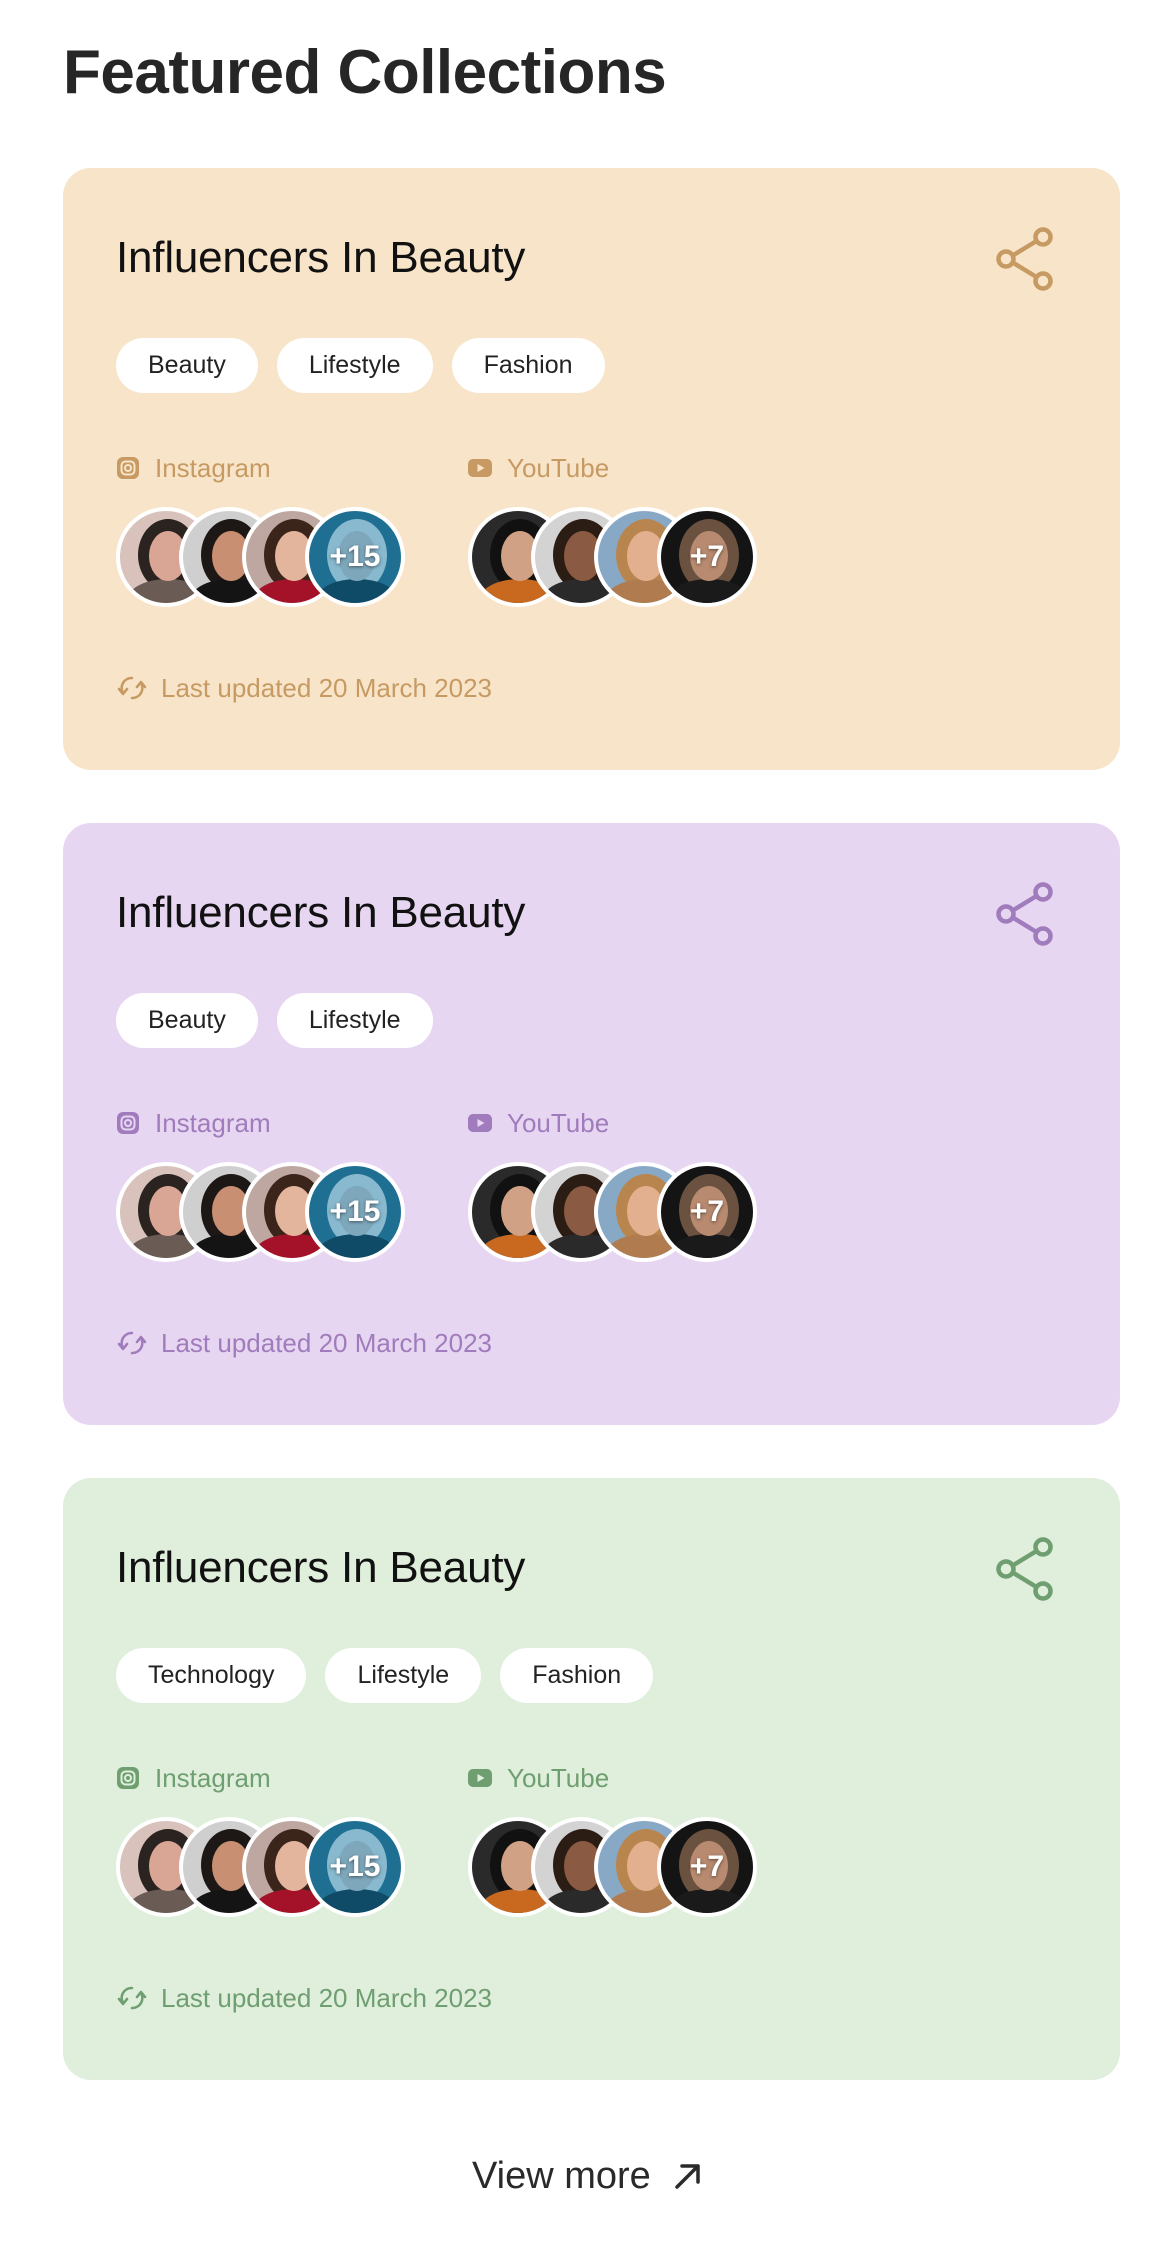  Describe the element at coordinates (365, 72) in the screenshot. I see `page-title: Featured Collections` at that location.